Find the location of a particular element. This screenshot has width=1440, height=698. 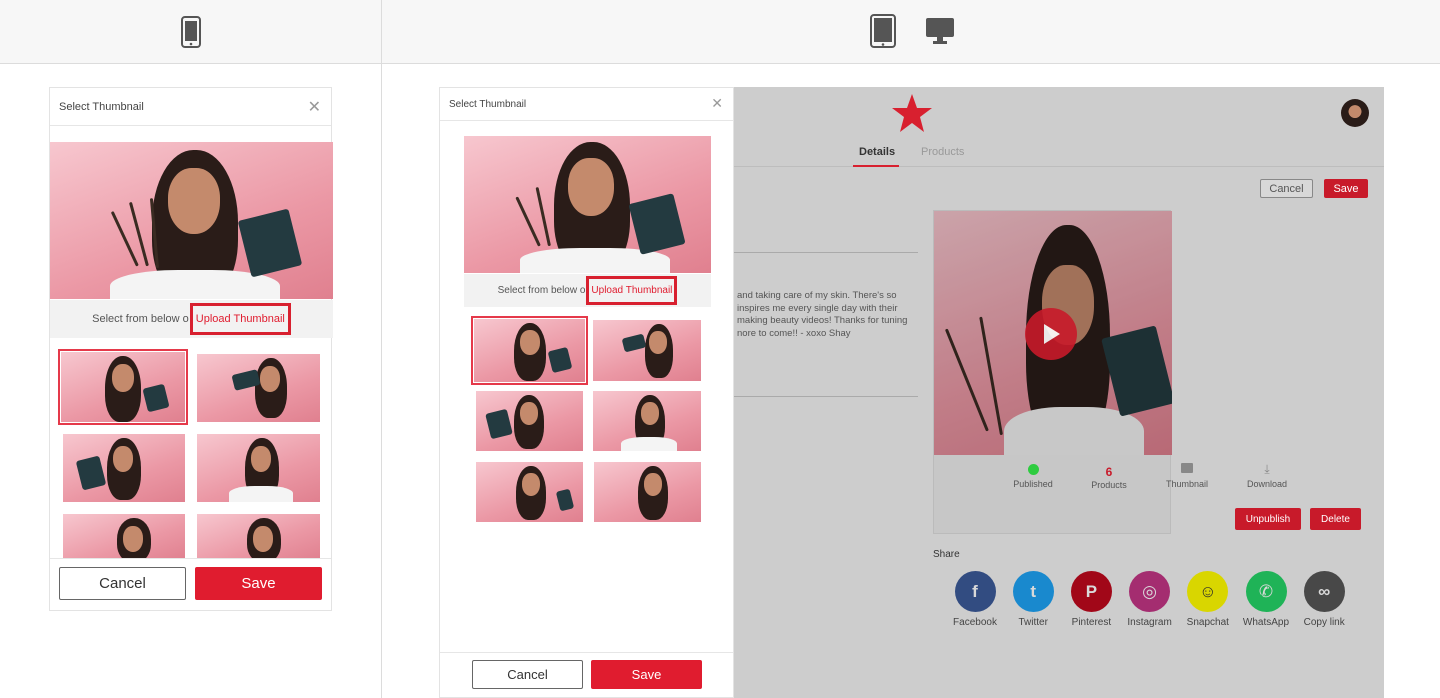

share-copy-link-button: ∞ Copy link is located at coordinates (1324, 599).